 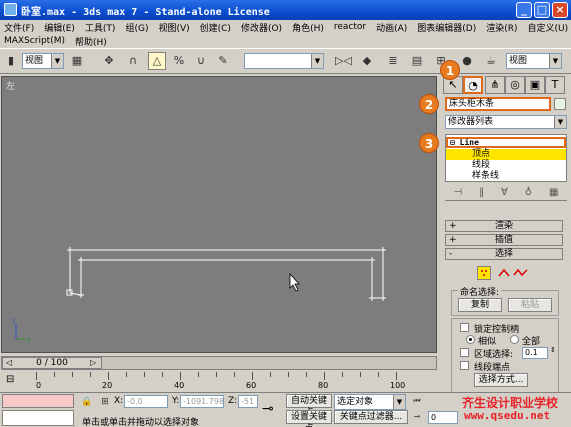 I want to click on area-selection-checkbox, so click(x=464, y=352).